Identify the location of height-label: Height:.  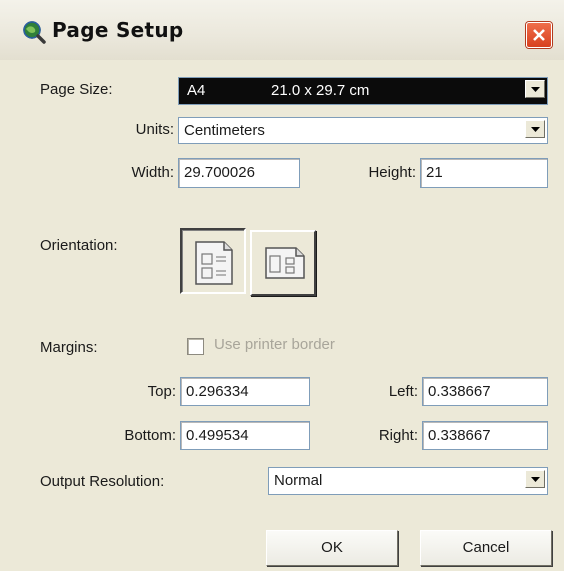
(392, 172).